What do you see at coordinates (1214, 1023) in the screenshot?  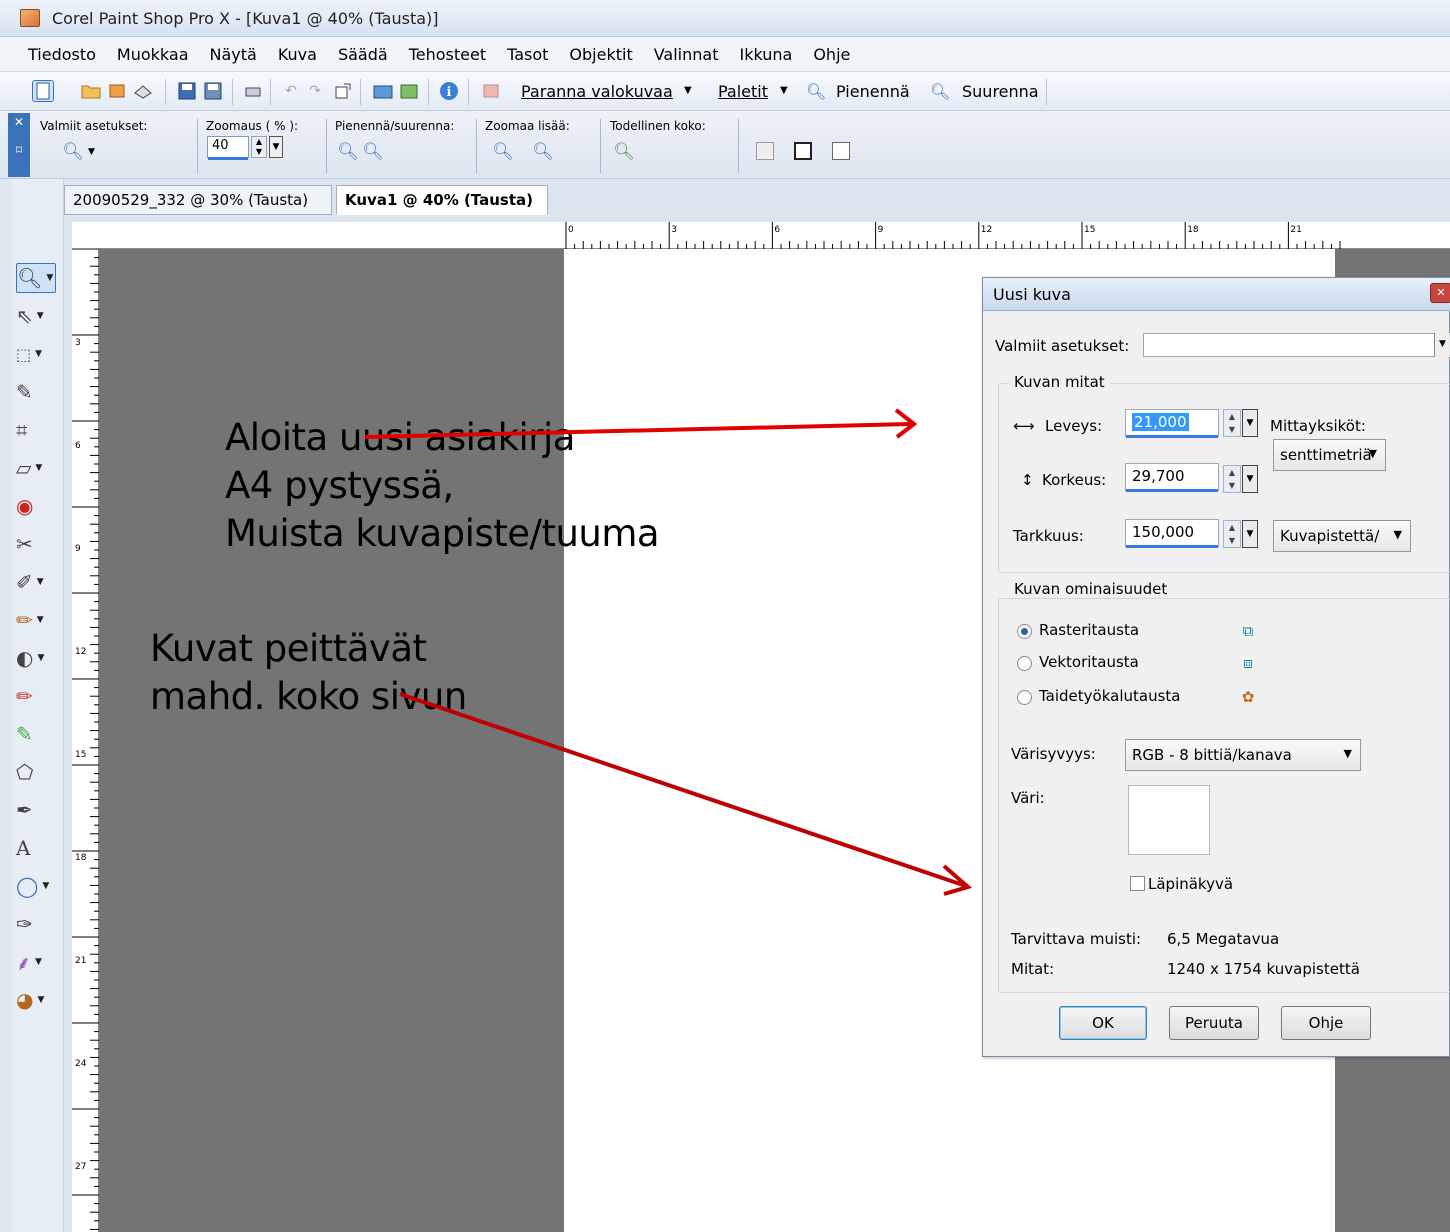 I see `cancel-button: Peruuta` at bounding box center [1214, 1023].